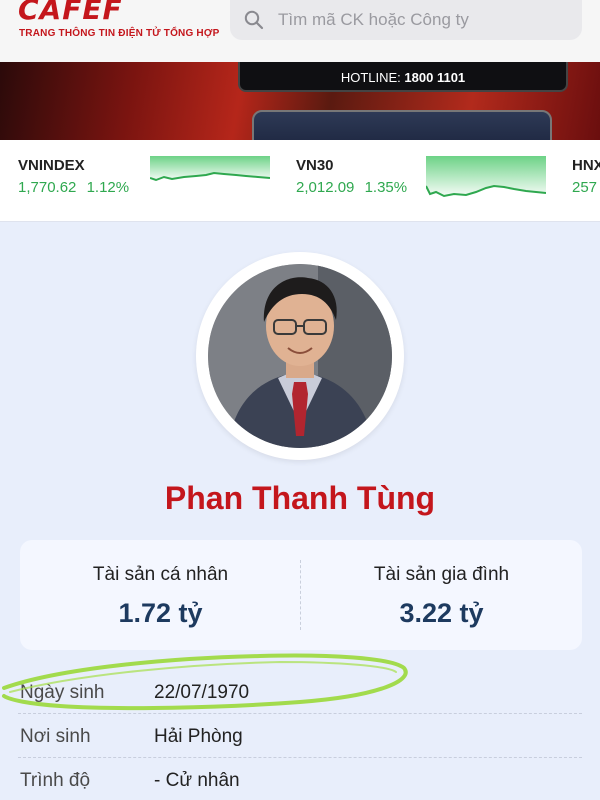 The image size is (600, 800). I want to click on family-assets-label: Tài sản gia đình, so click(441, 574).